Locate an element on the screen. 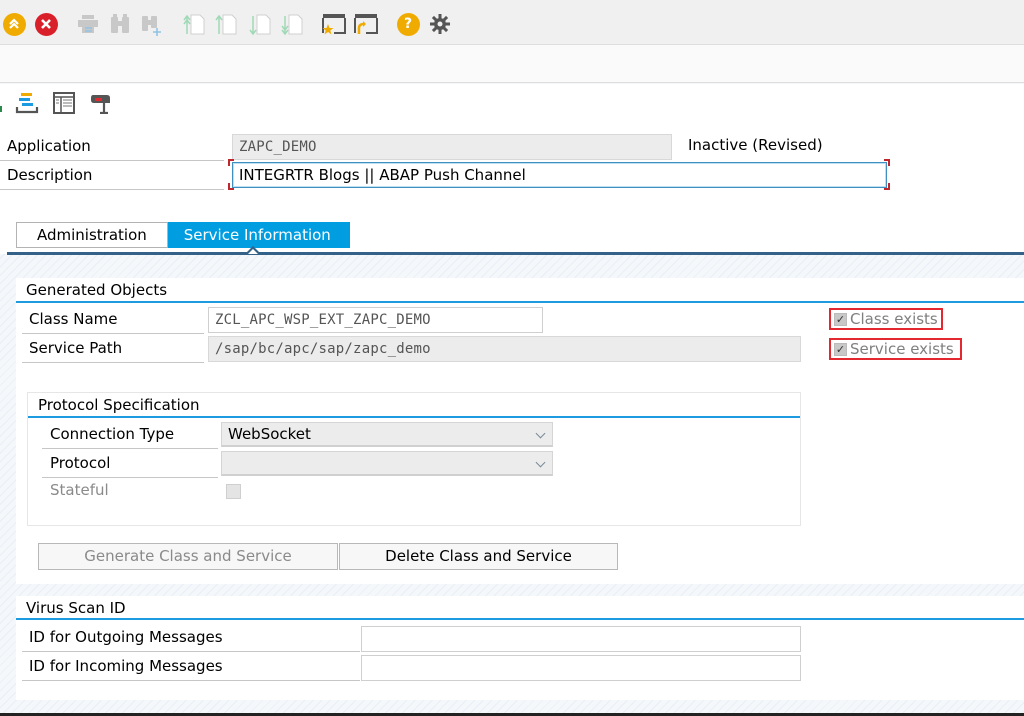 This screenshot has height=716, width=1024. service-exists-checkbox: ✓ Service exists is located at coordinates (895, 349).